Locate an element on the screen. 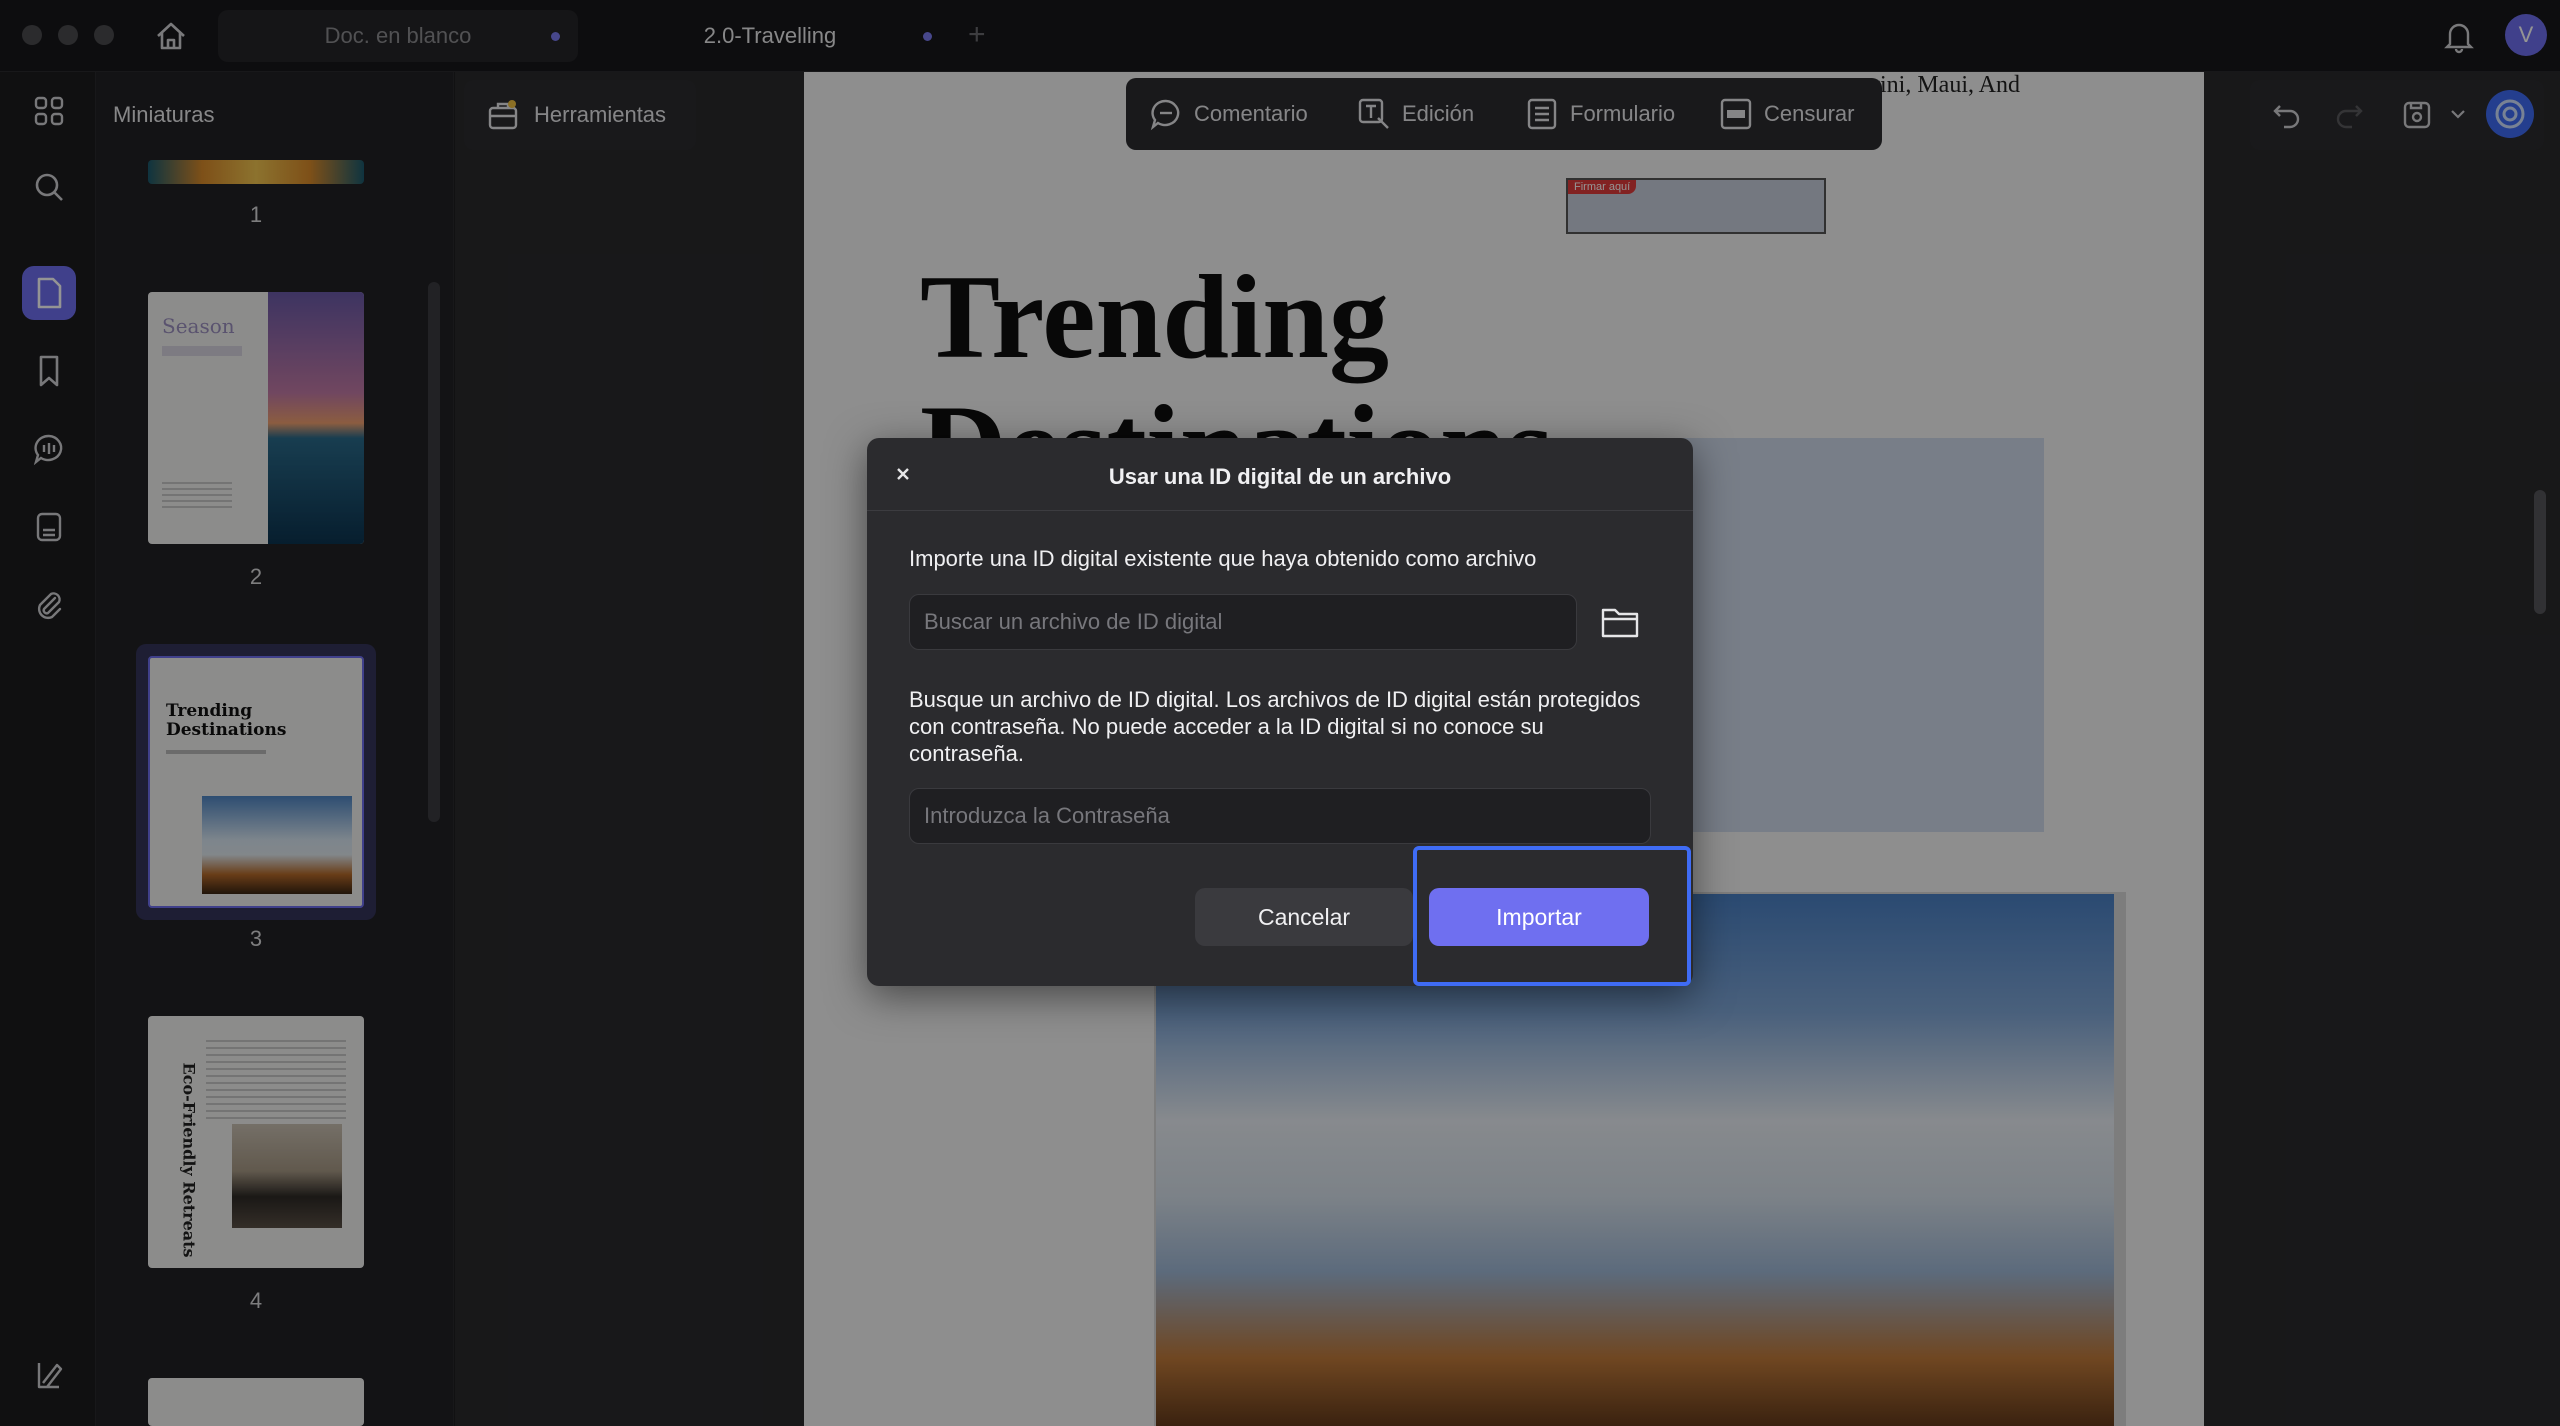  file-input-placeholder: Buscar un archivo de ID digital is located at coordinates (1073, 621).